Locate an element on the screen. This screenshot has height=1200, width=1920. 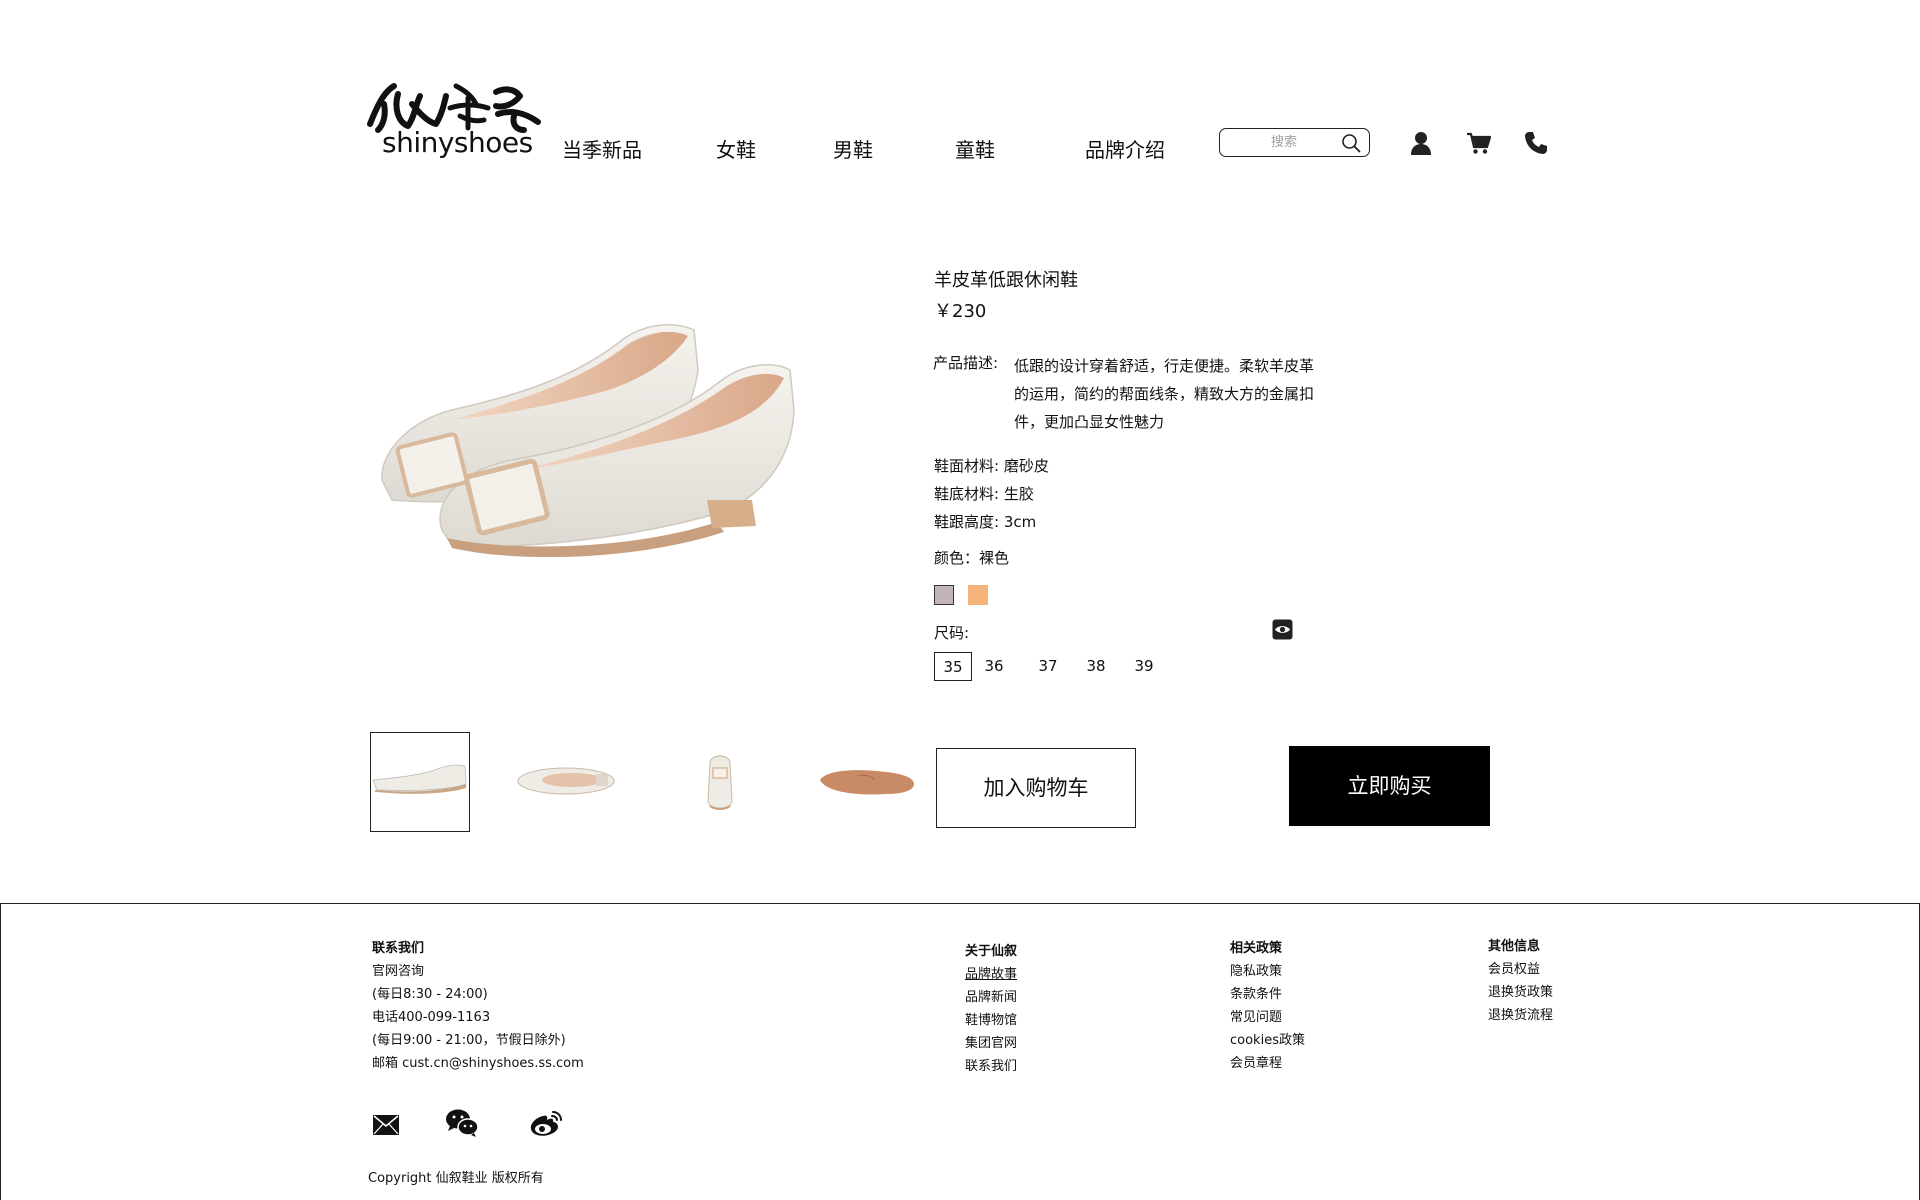
logo-calligraphy-icon is located at coordinates (454, 108).